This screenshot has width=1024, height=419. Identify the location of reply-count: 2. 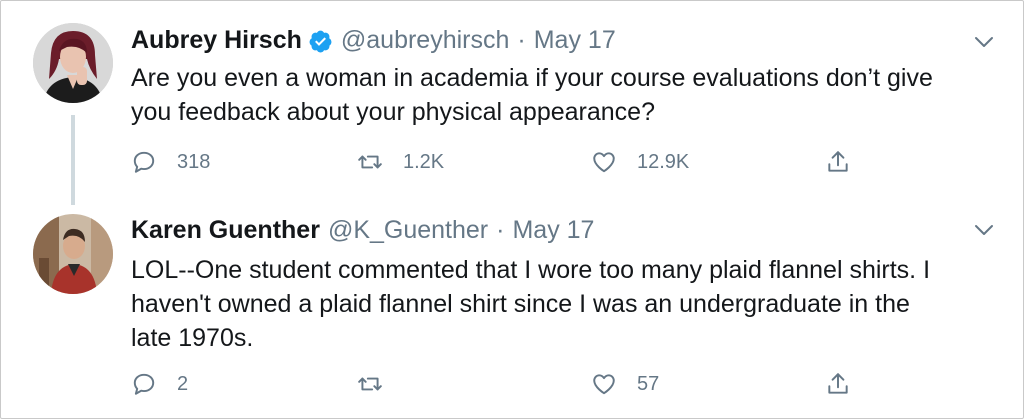
(183, 383).